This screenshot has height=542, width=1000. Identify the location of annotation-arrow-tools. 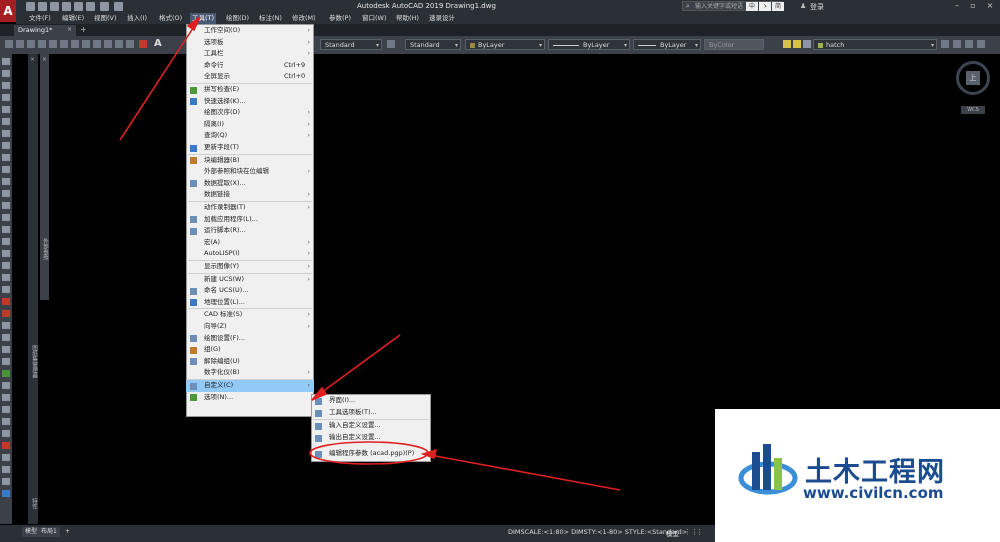
(158, 81).